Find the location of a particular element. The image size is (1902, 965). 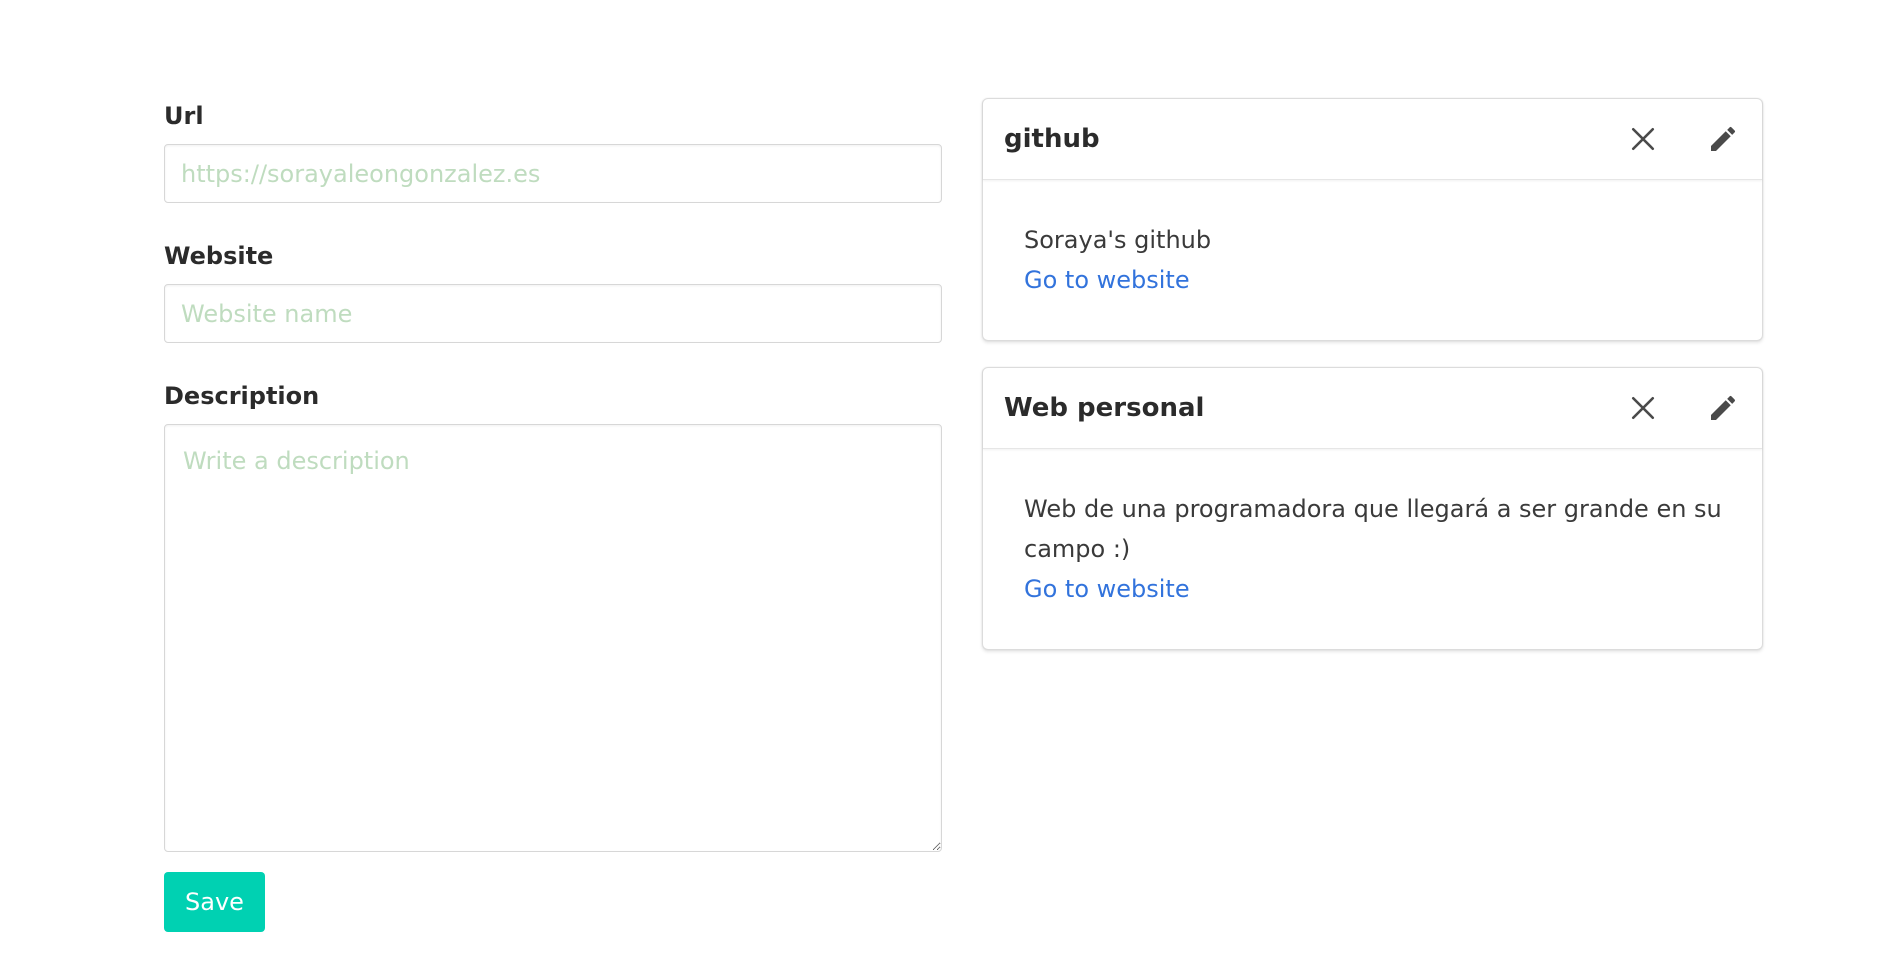

url-label: Url is located at coordinates (184, 116).